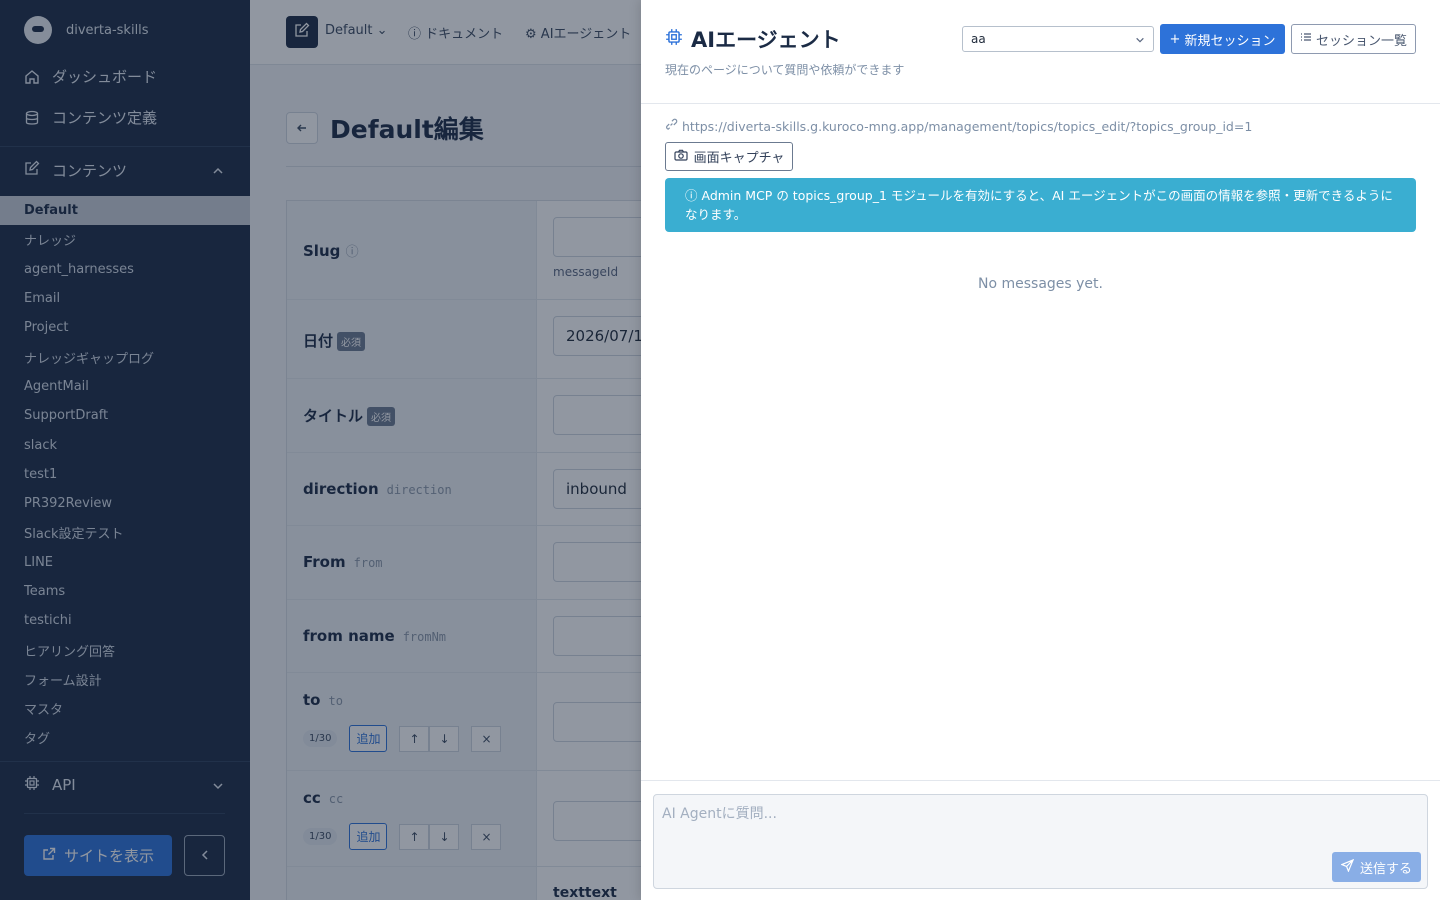 Image resolution: width=1440 pixels, height=900 pixels. I want to click on send-icon, so click(1347, 867).